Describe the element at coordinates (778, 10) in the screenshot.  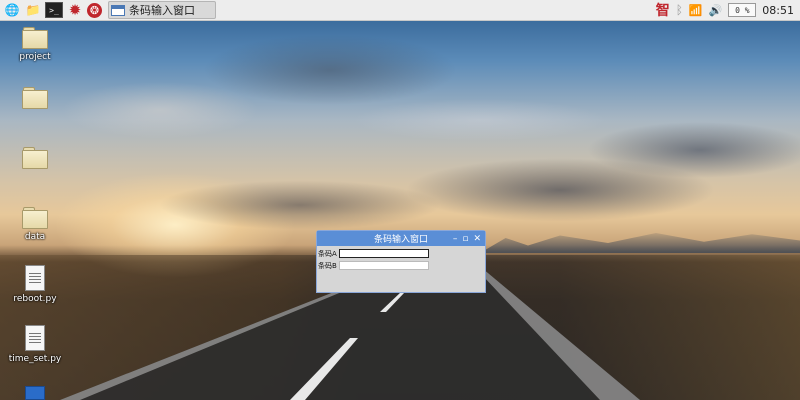
I see `clock: 08:51` at that location.